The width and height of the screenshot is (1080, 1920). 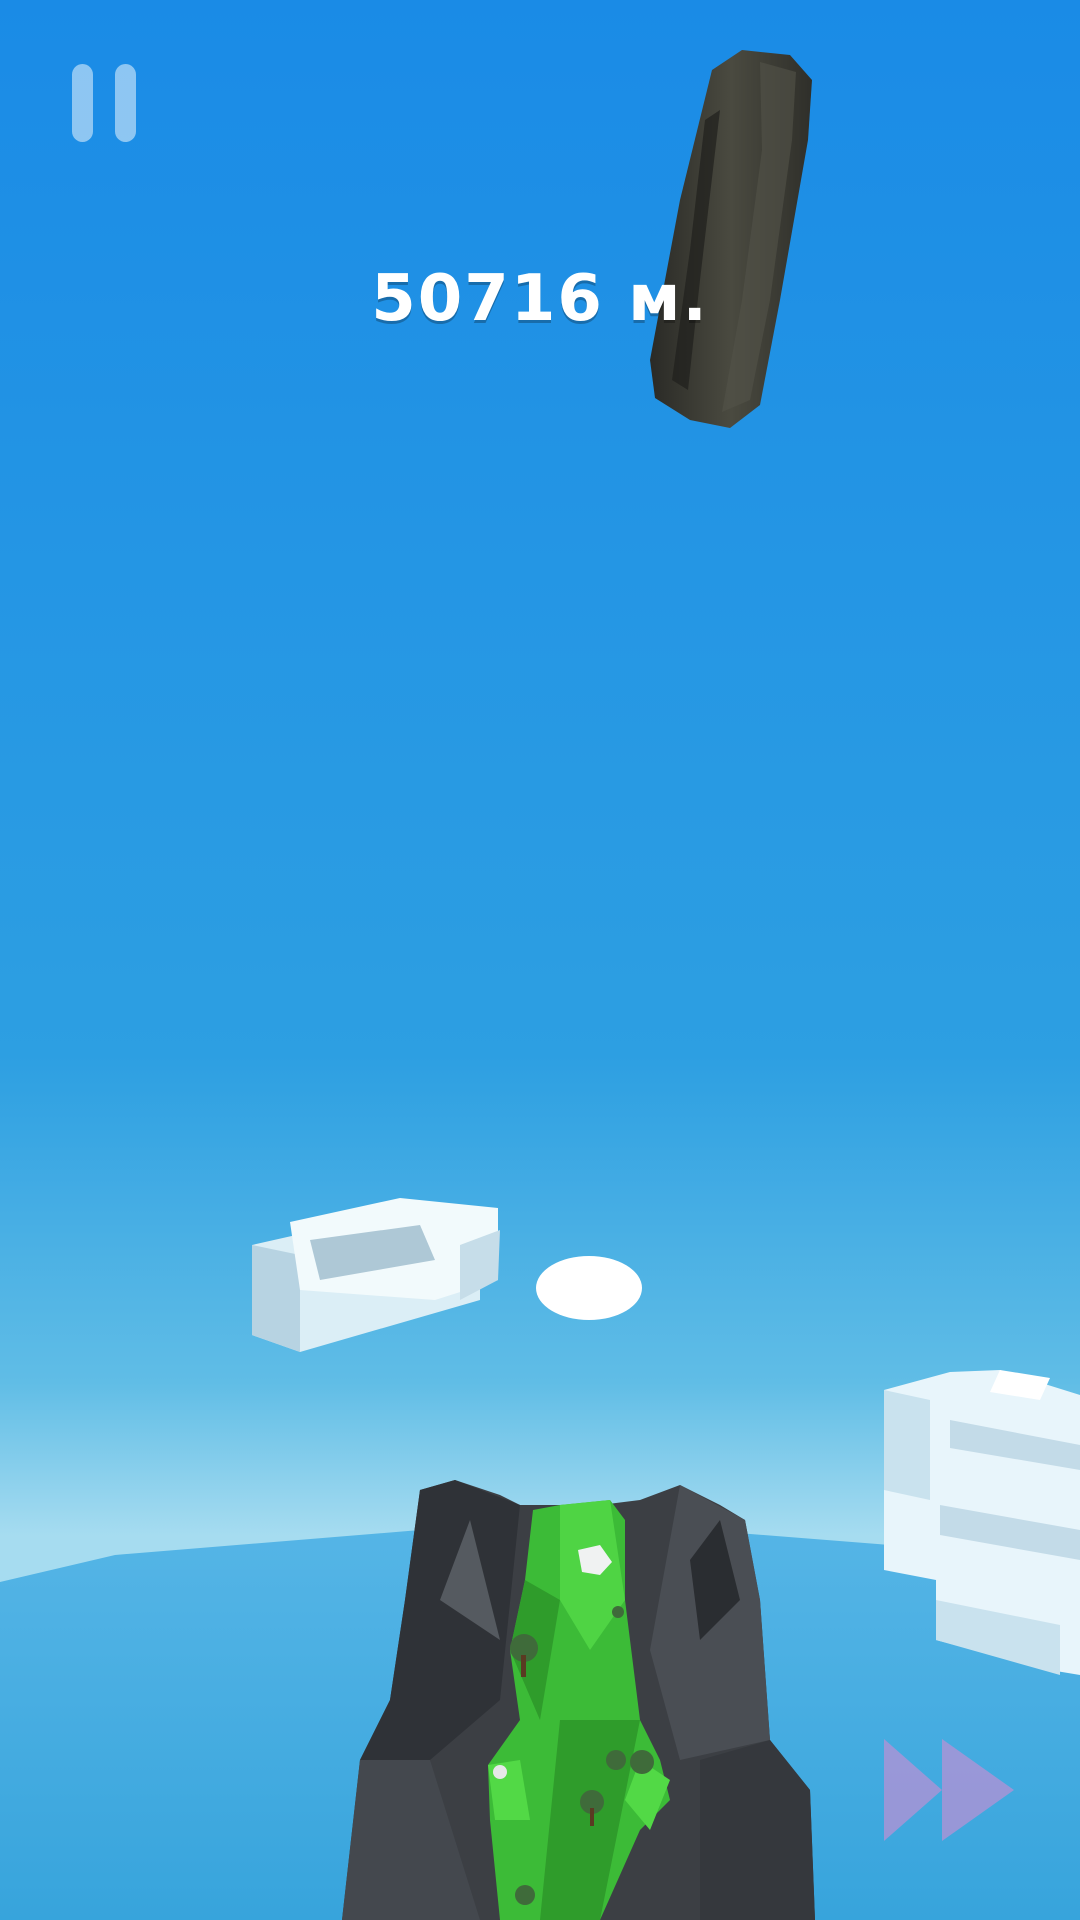 What do you see at coordinates (125, 103) in the screenshot?
I see `pause-icon-bar` at bounding box center [125, 103].